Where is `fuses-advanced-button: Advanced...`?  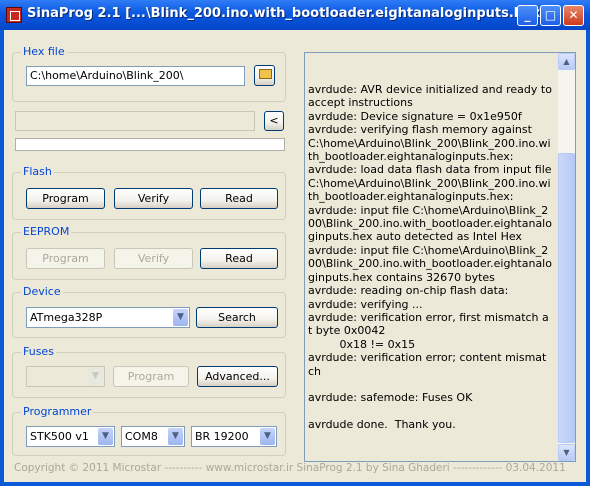
fuses-advanced-button: Advanced... is located at coordinates (237, 376).